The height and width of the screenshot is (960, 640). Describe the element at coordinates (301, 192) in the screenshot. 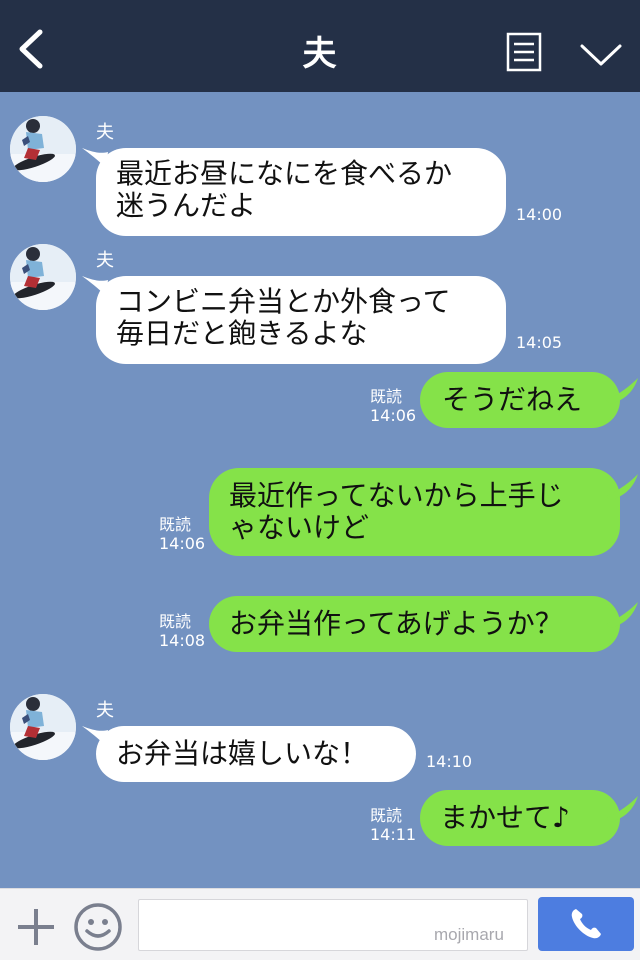

I see `incoming-message-bubble: 最近お昼になにを食べるか 迷うんだよ` at that location.